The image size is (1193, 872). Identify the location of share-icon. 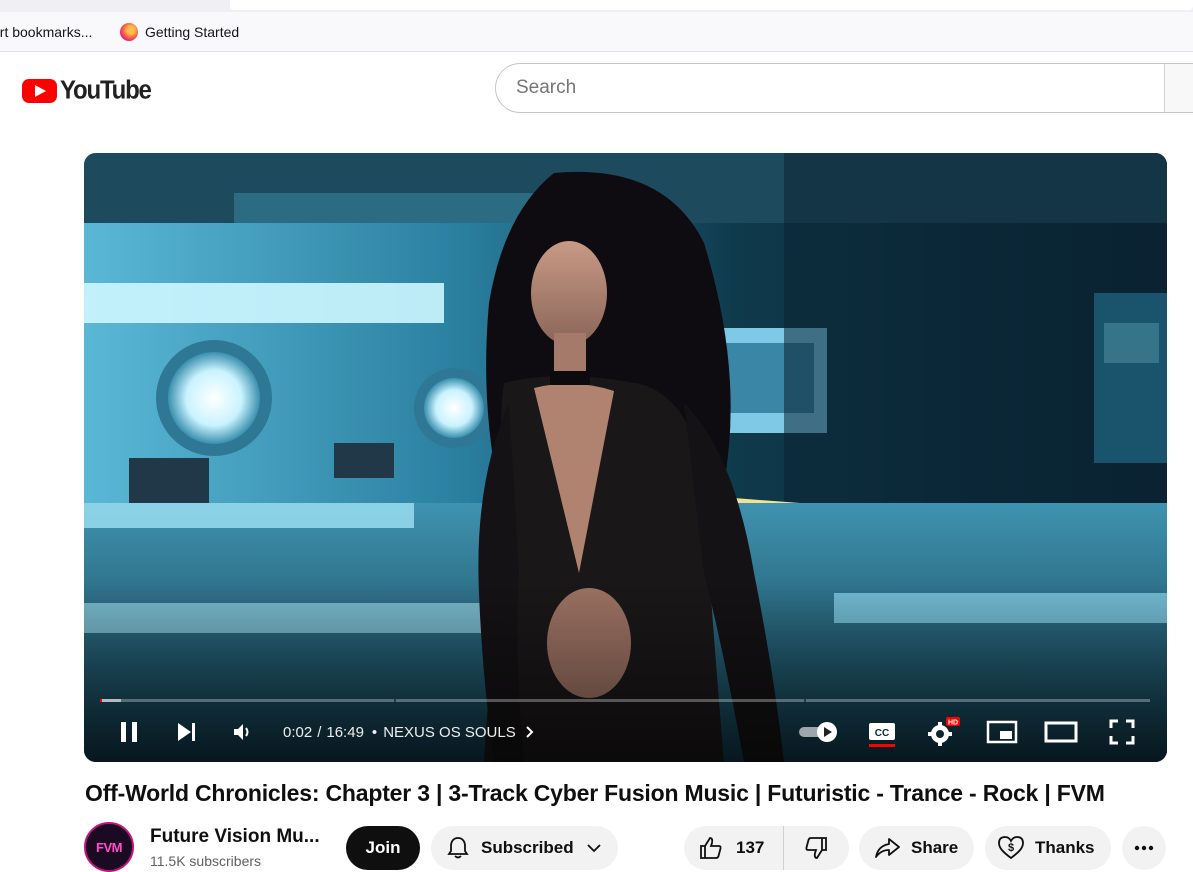
(887, 848).